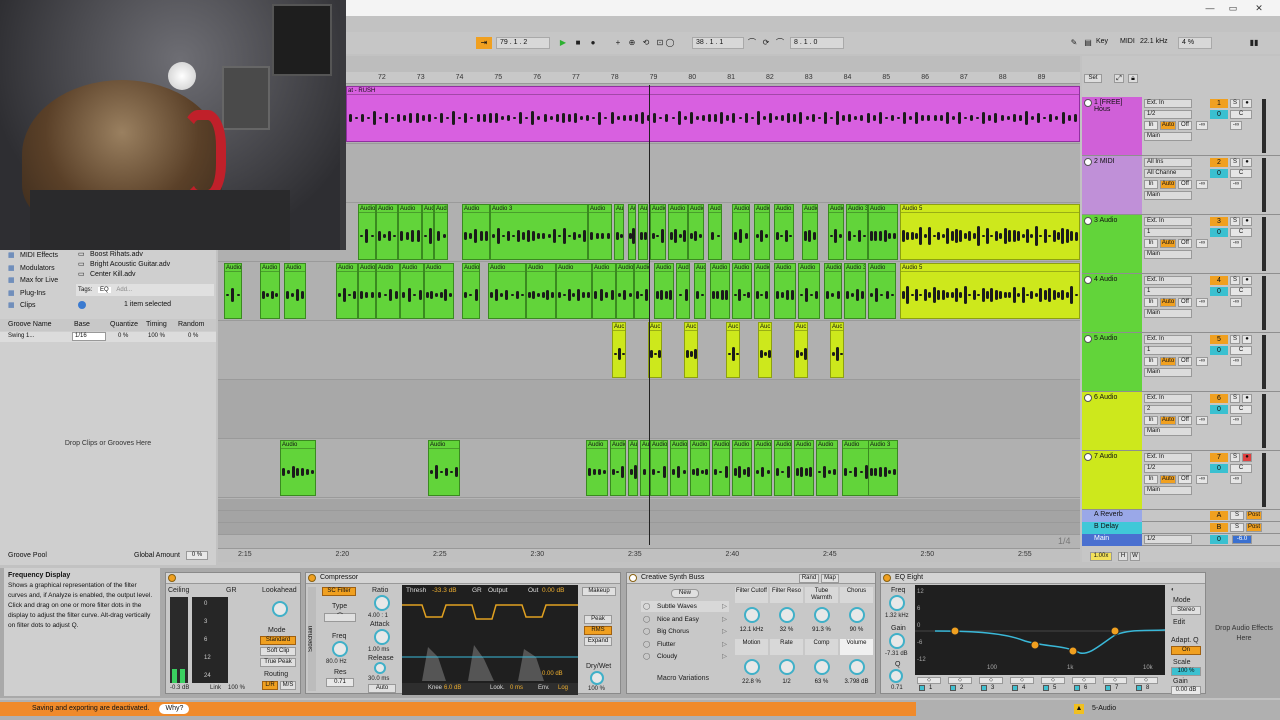  Describe the element at coordinates (477, 590) in the screenshot. I see `gr-toggle: GR` at that location.